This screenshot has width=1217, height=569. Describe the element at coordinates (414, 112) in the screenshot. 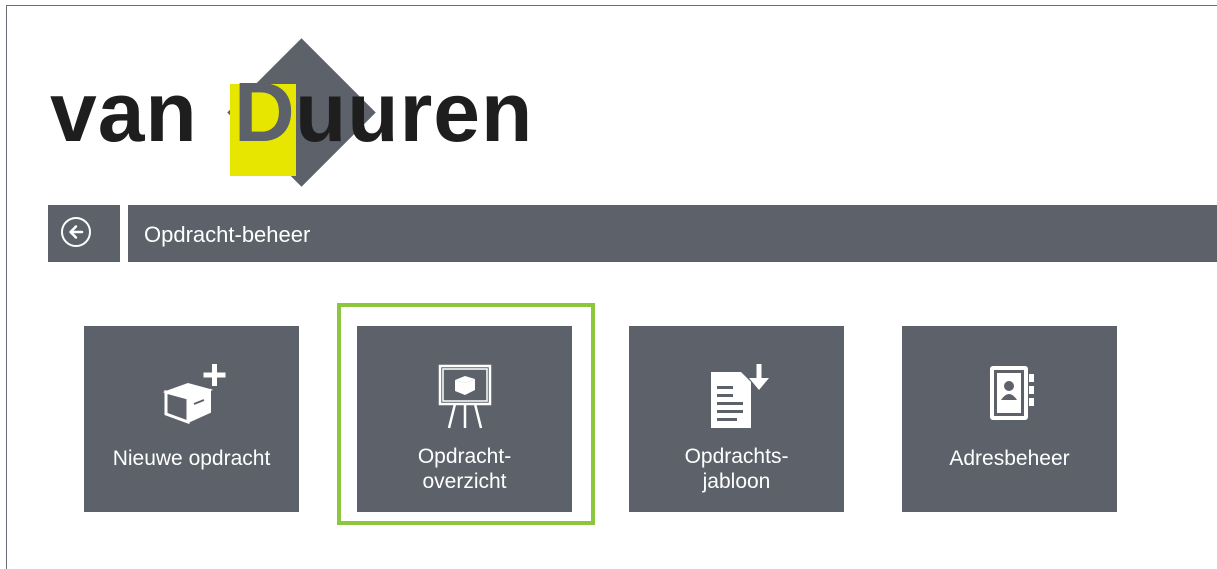

I see `logo-text-uuren: uuren` at that location.